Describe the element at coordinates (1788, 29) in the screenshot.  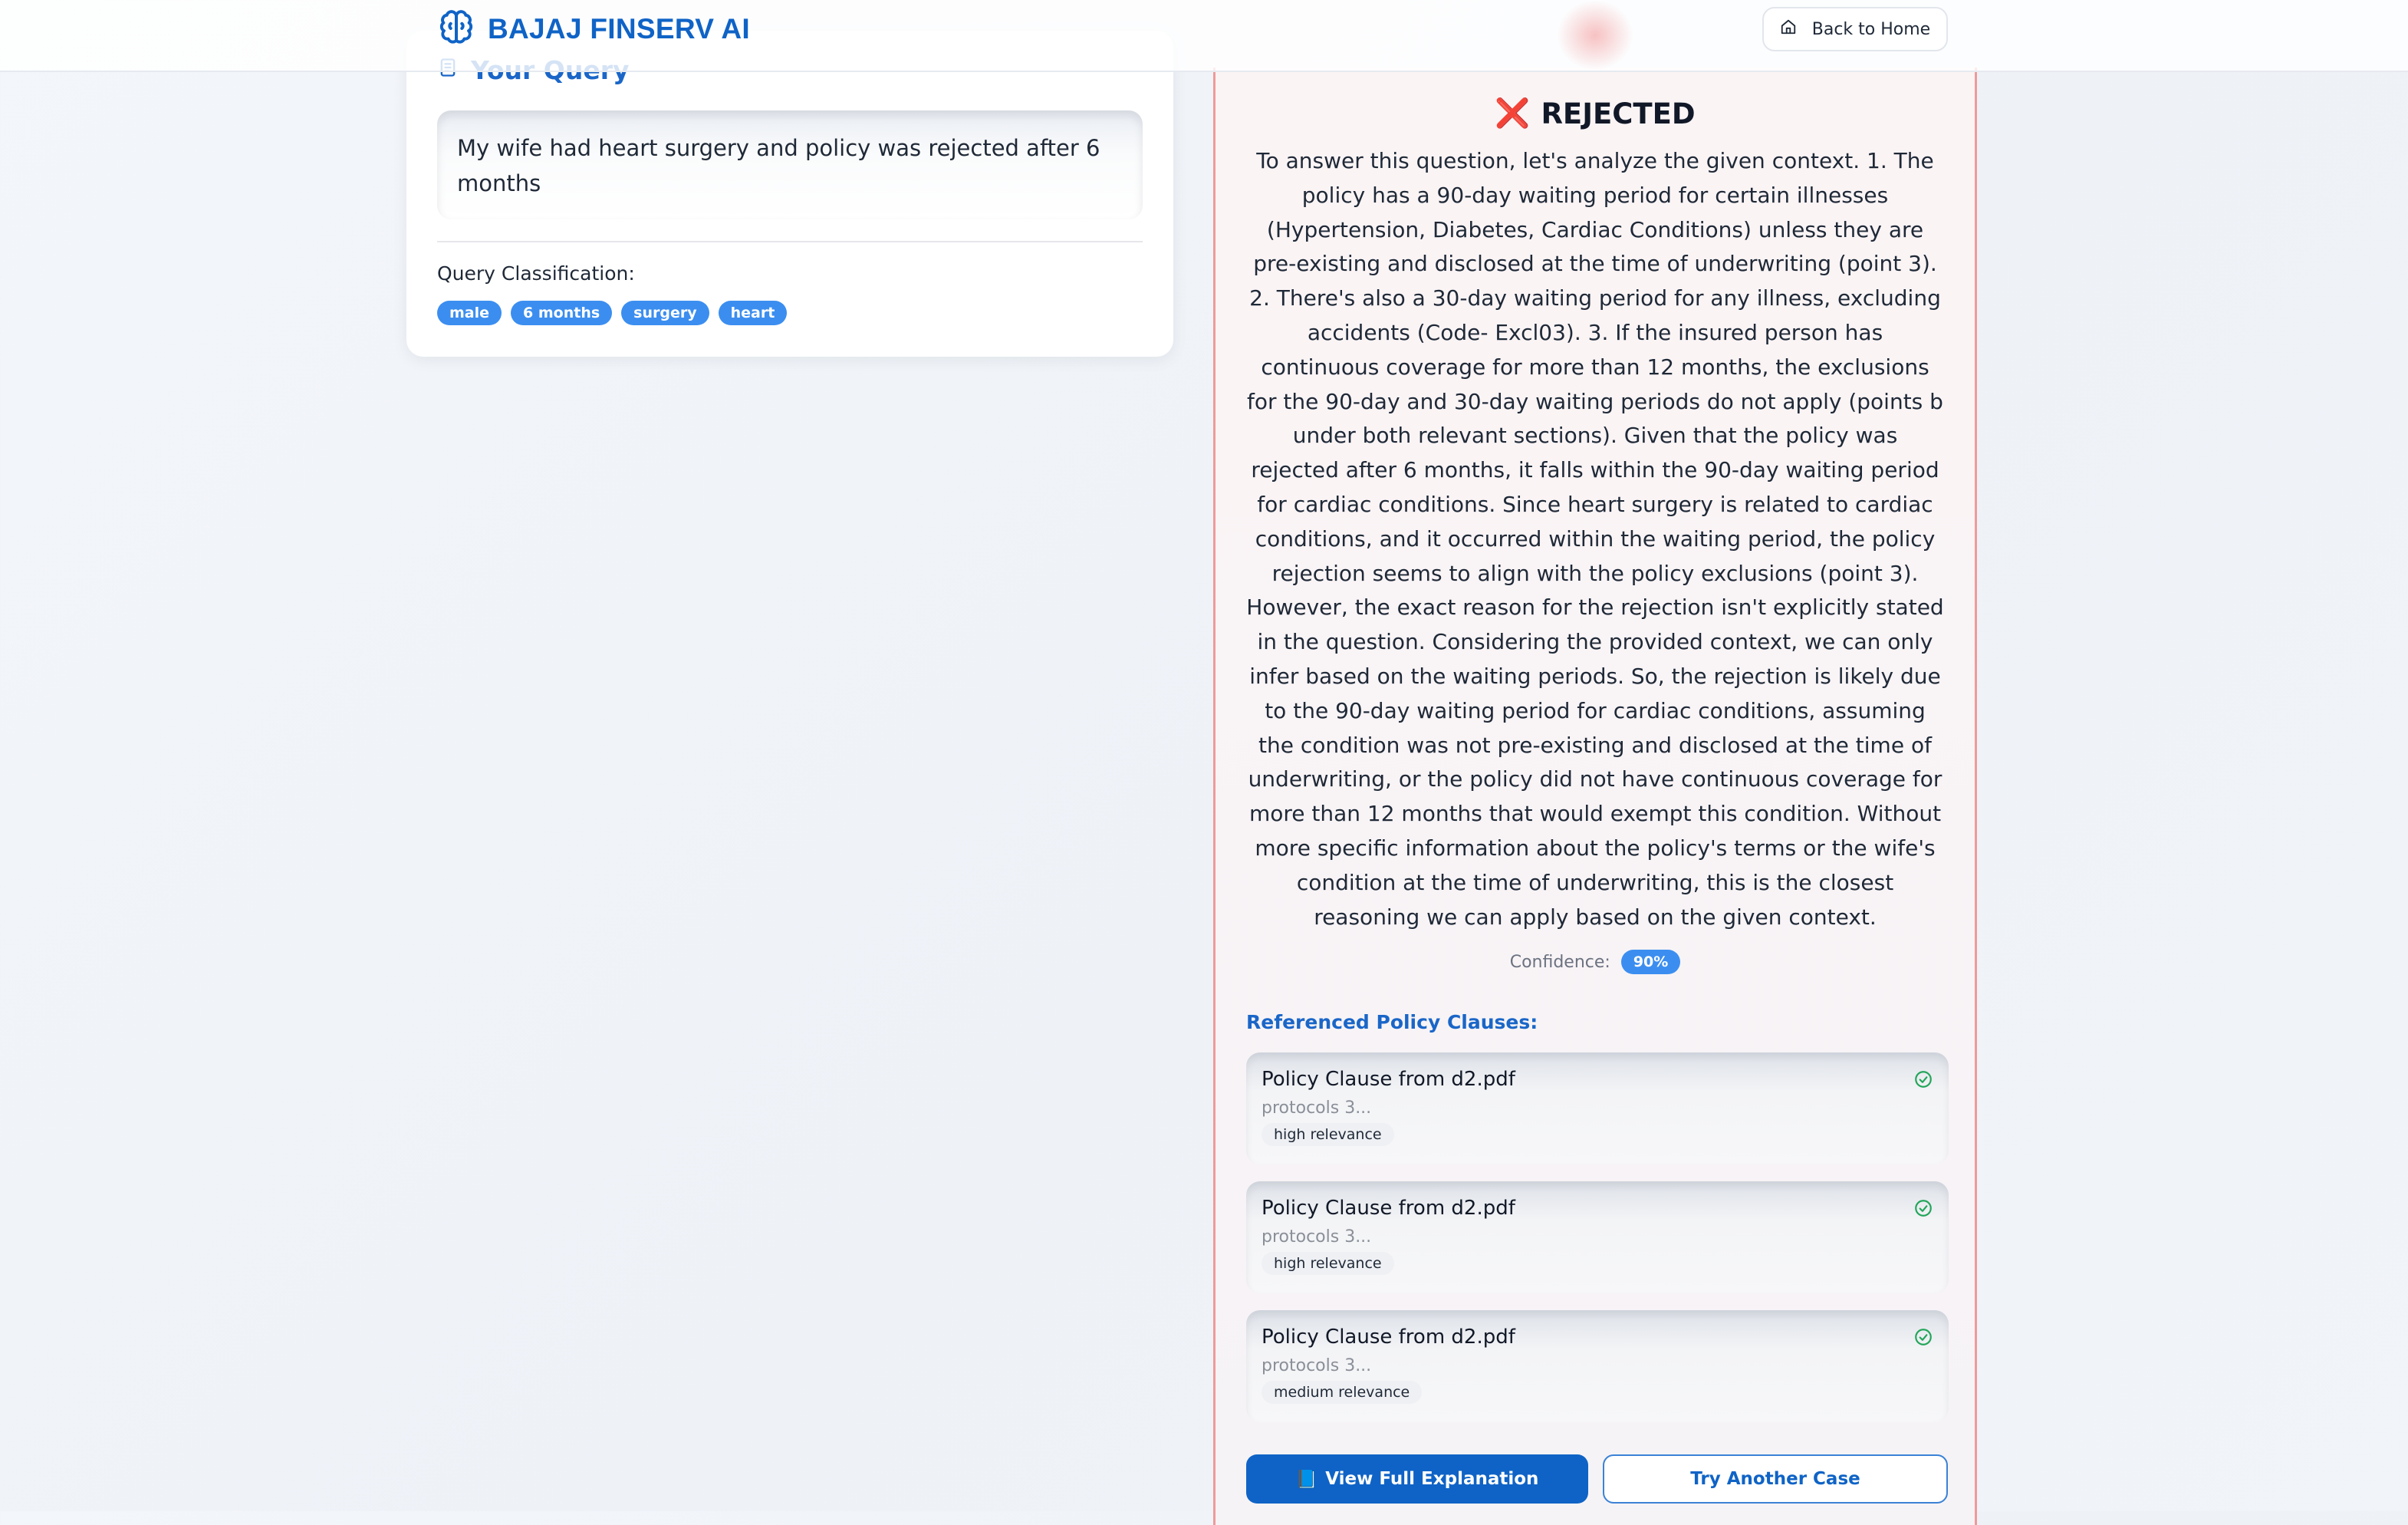
I see `home-icon` at that location.